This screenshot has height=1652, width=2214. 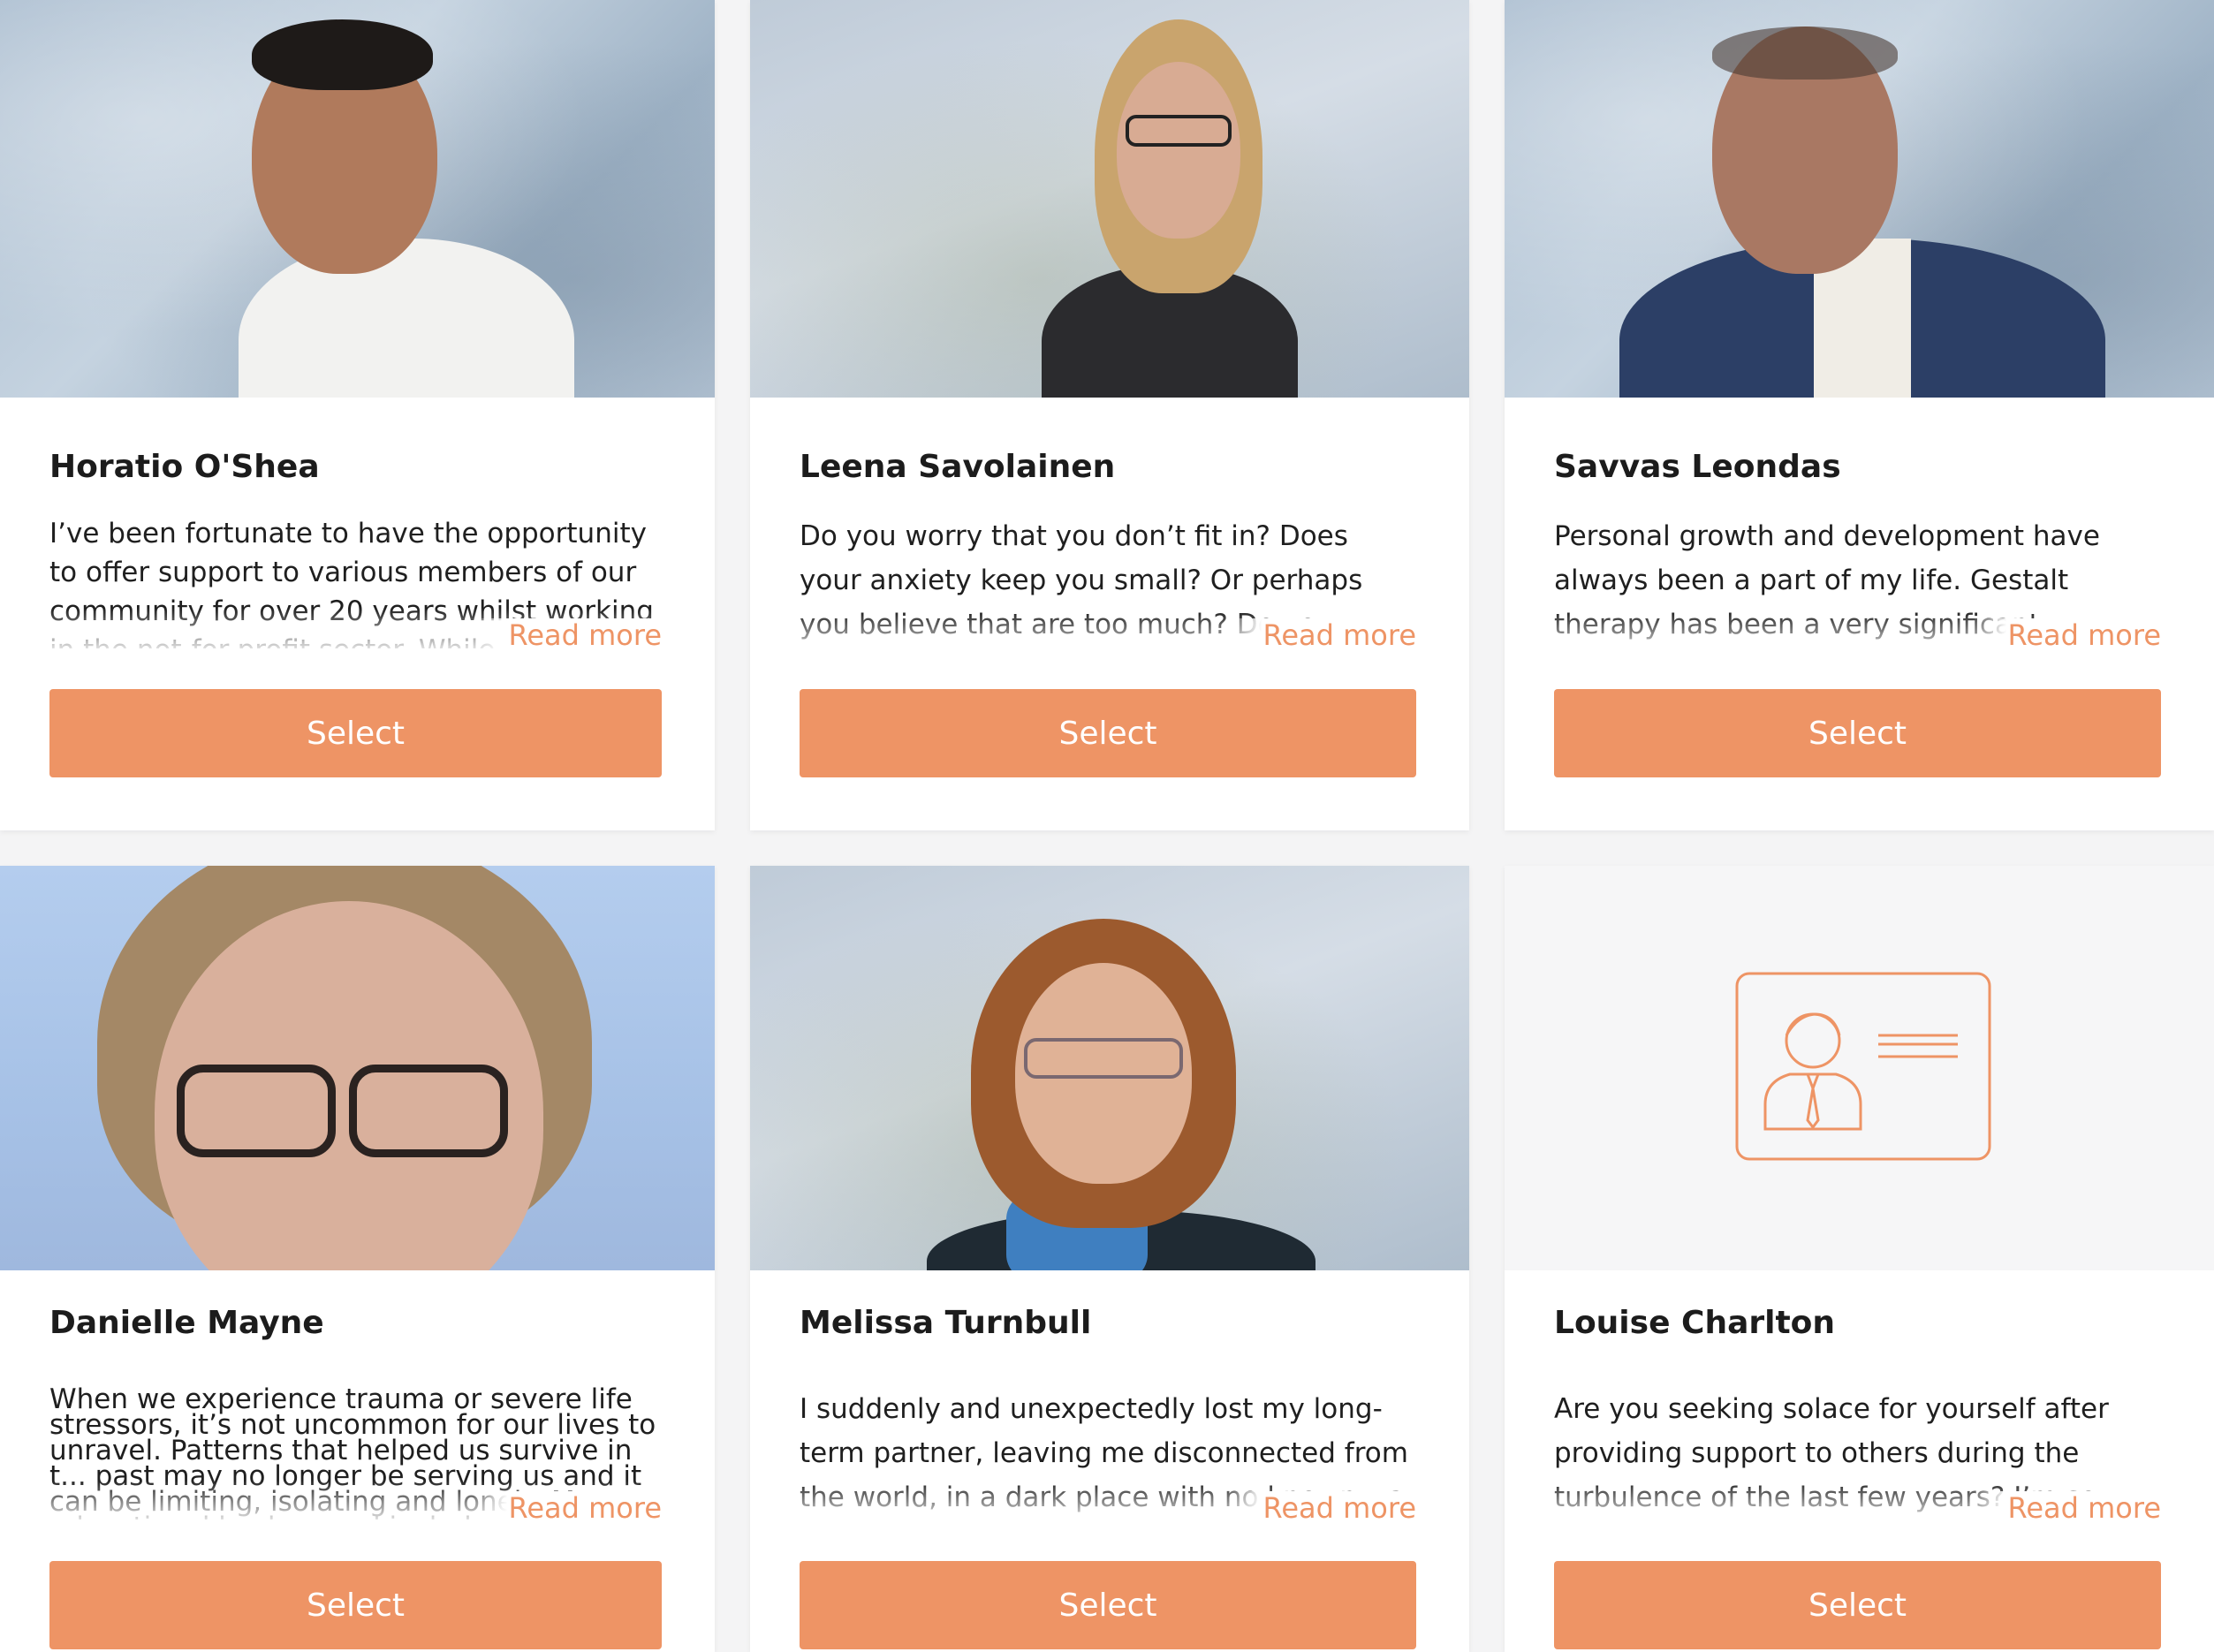 I want to click on glasses-right-shape, so click(x=428, y=1111).